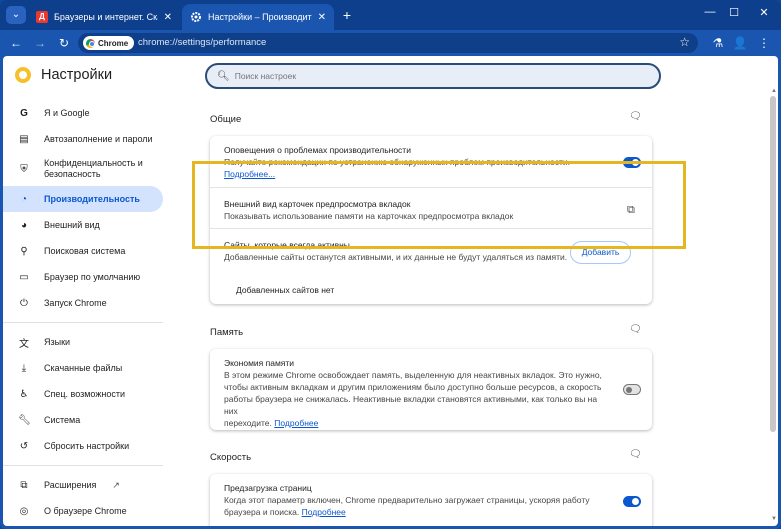 This screenshot has width=781, height=529. I want to click on sidebar-item-about-chrome: ◎ О браузере Chrome, so click(83, 511).